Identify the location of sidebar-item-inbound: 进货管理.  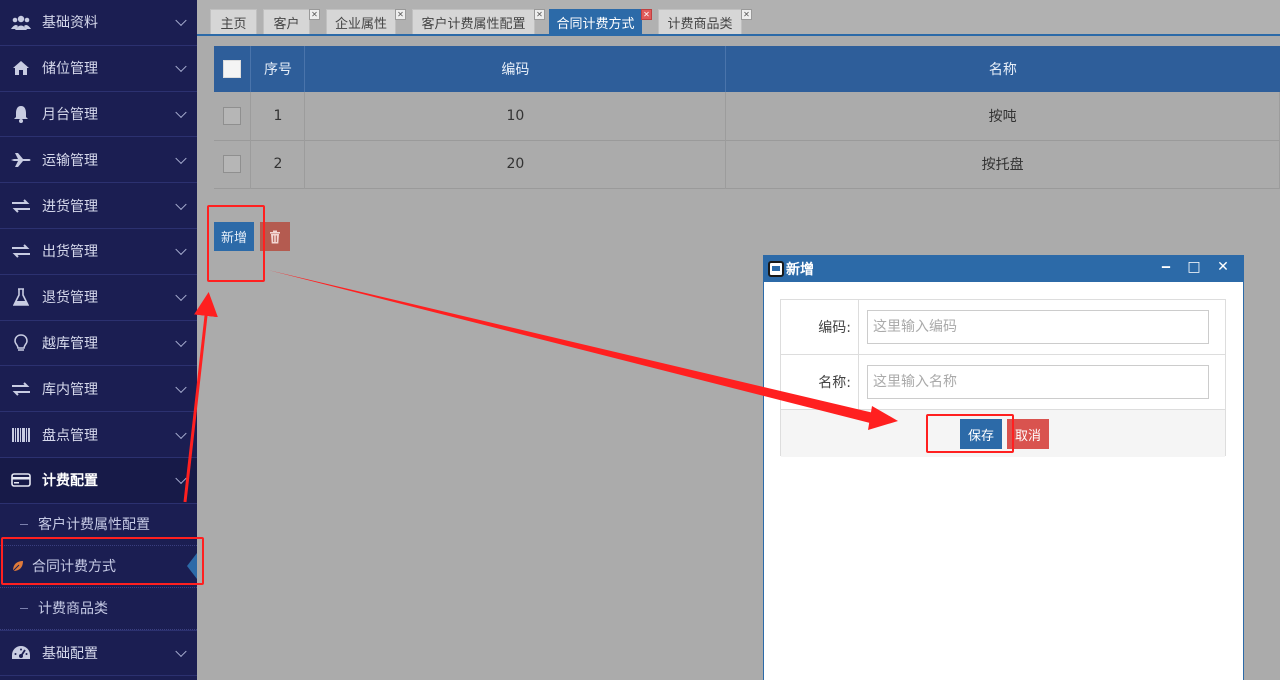
(98, 206).